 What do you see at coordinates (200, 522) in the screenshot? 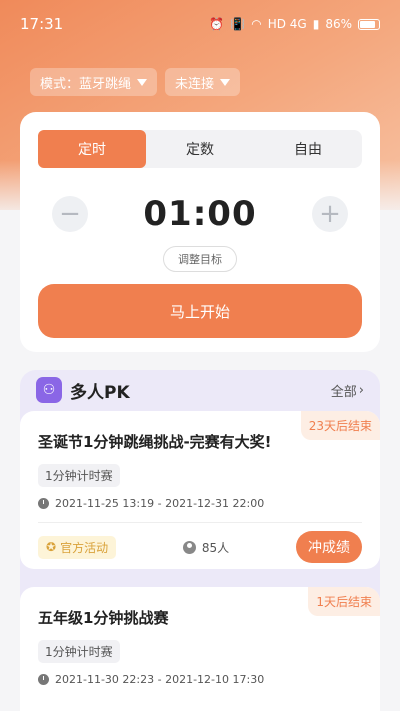
I see `divider` at bounding box center [200, 522].